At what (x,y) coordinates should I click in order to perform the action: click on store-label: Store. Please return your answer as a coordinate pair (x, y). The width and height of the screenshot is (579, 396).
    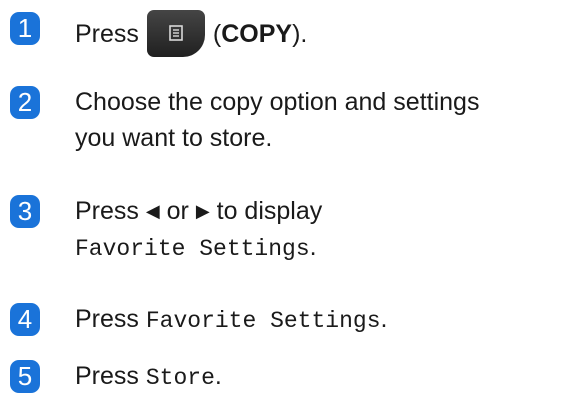
    Looking at the image, I should click on (180, 378).